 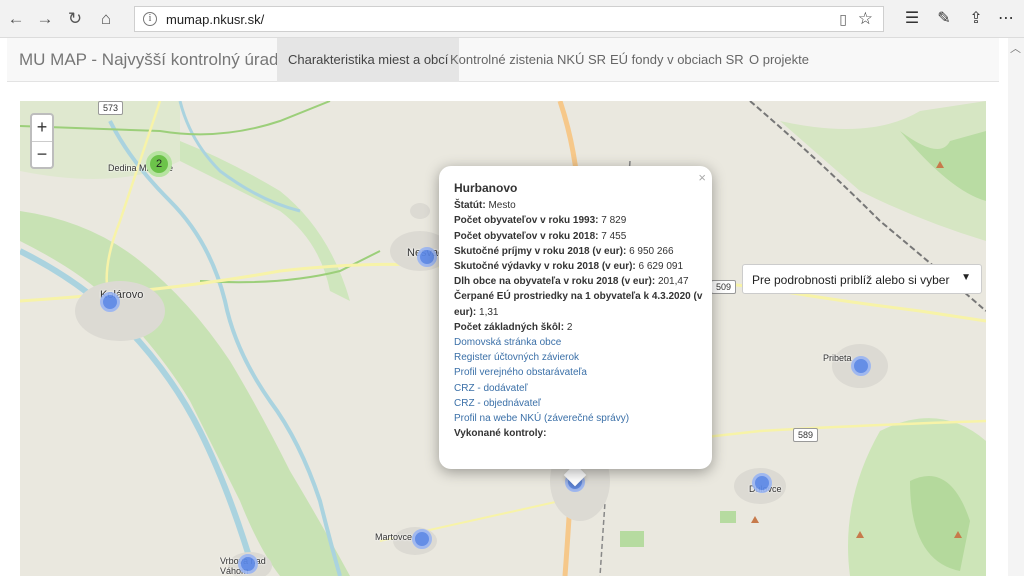 What do you see at coordinates (368, 60) in the screenshot?
I see `nav-charakteristika: Charakteristika miest a obcí` at bounding box center [368, 60].